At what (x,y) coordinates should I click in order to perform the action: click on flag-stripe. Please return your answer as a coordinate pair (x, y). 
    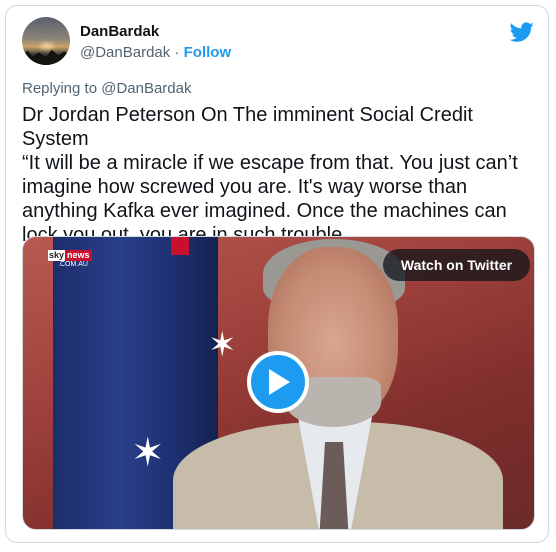
    Looking at the image, I should click on (180, 246).